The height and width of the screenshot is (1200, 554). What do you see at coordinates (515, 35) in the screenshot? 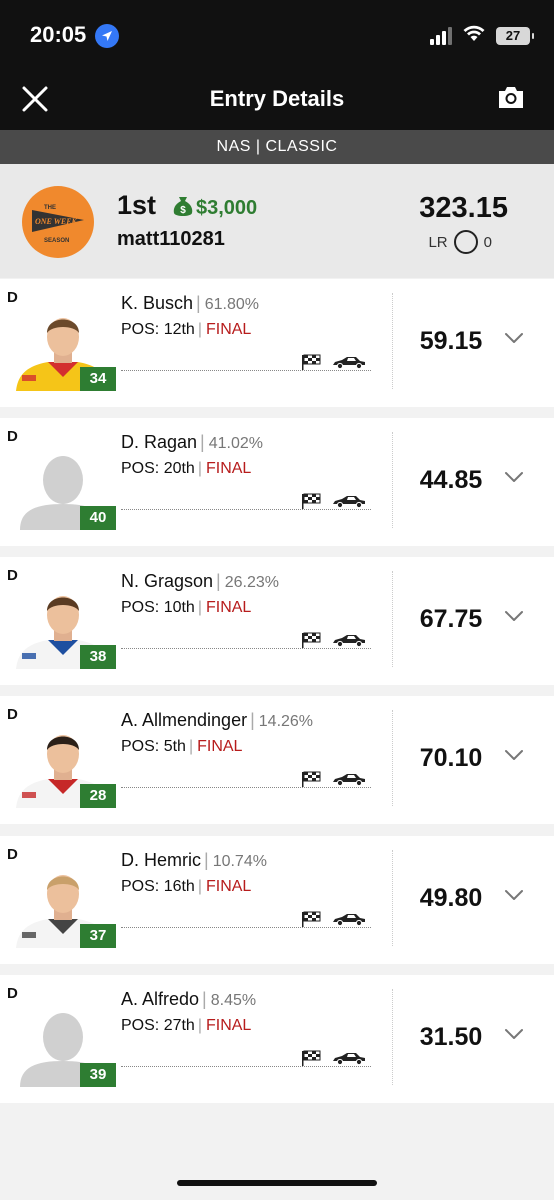
I see `battery-icon: 27` at bounding box center [515, 35].